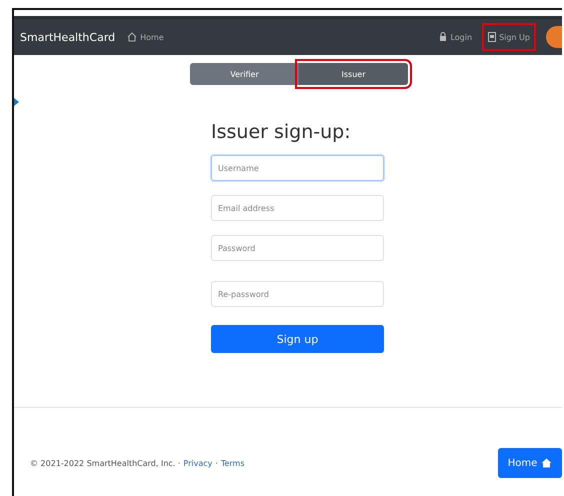 Image resolution: width=564 pixels, height=496 pixels. Describe the element at coordinates (297, 248) in the screenshot. I see `input-field: Password` at that location.